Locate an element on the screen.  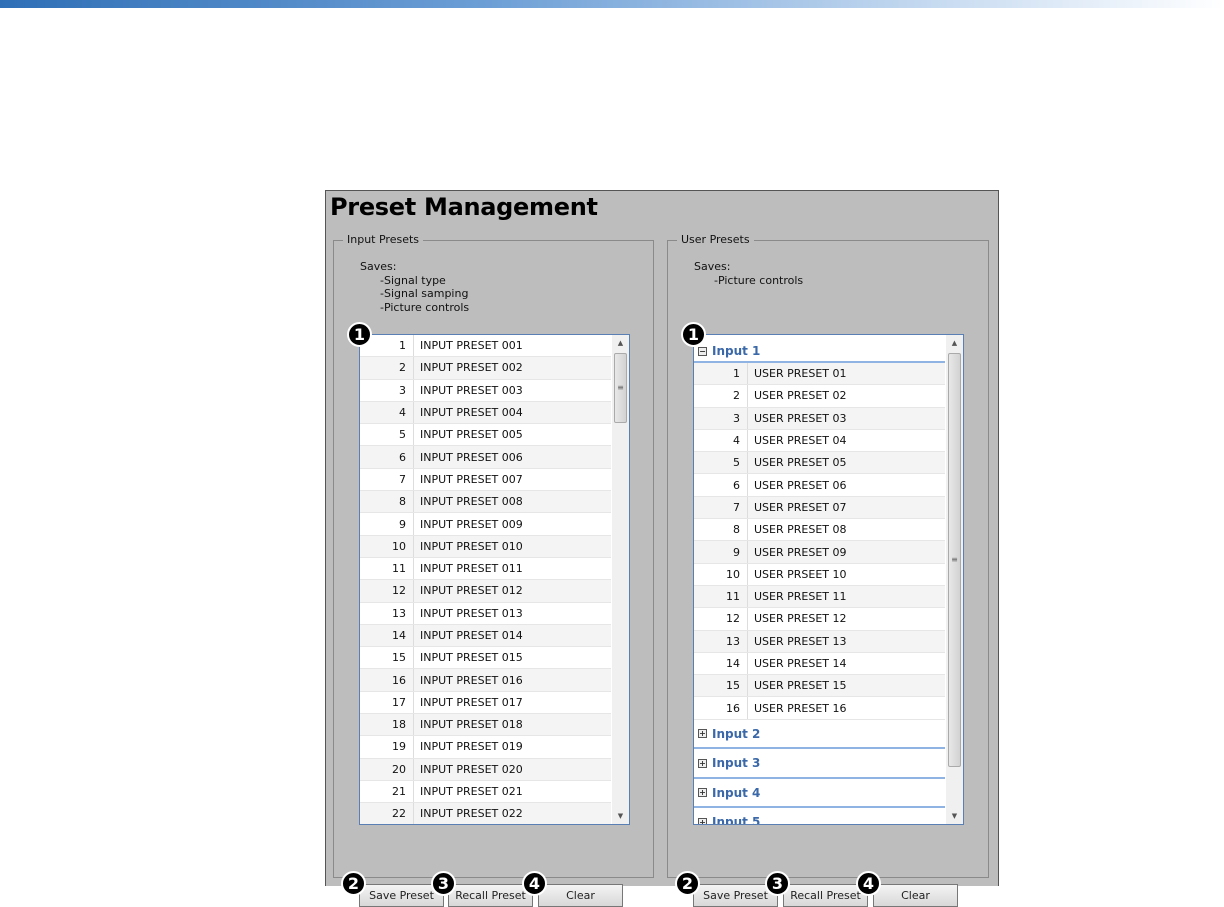
preset-row: 7 USER PRESET 07 is located at coordinates (819, 508).